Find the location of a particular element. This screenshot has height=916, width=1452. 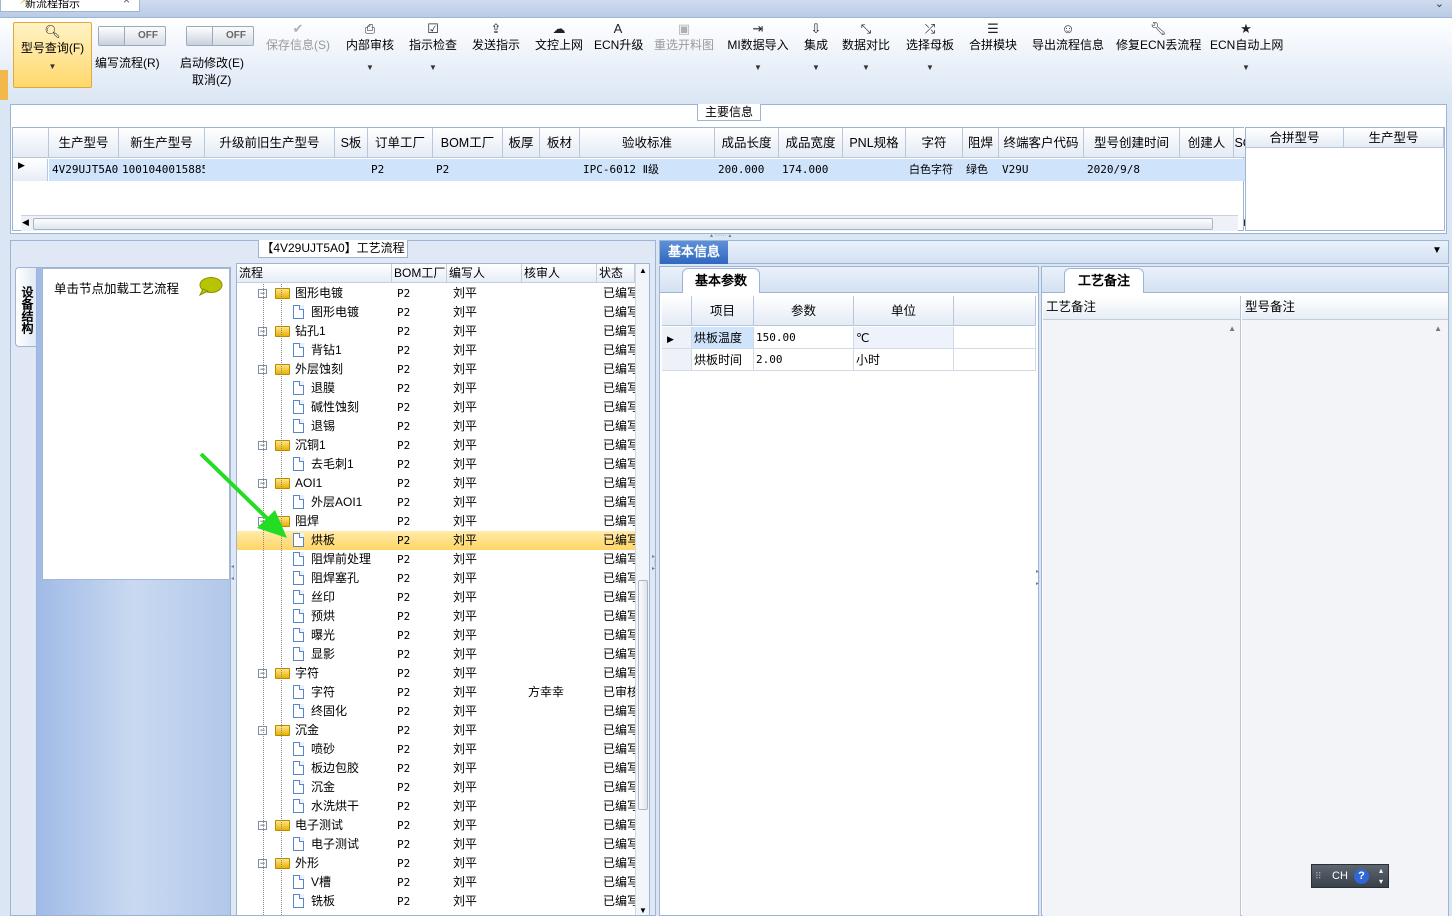

table-cell: 174.000 is located at coordinates (811, 170).